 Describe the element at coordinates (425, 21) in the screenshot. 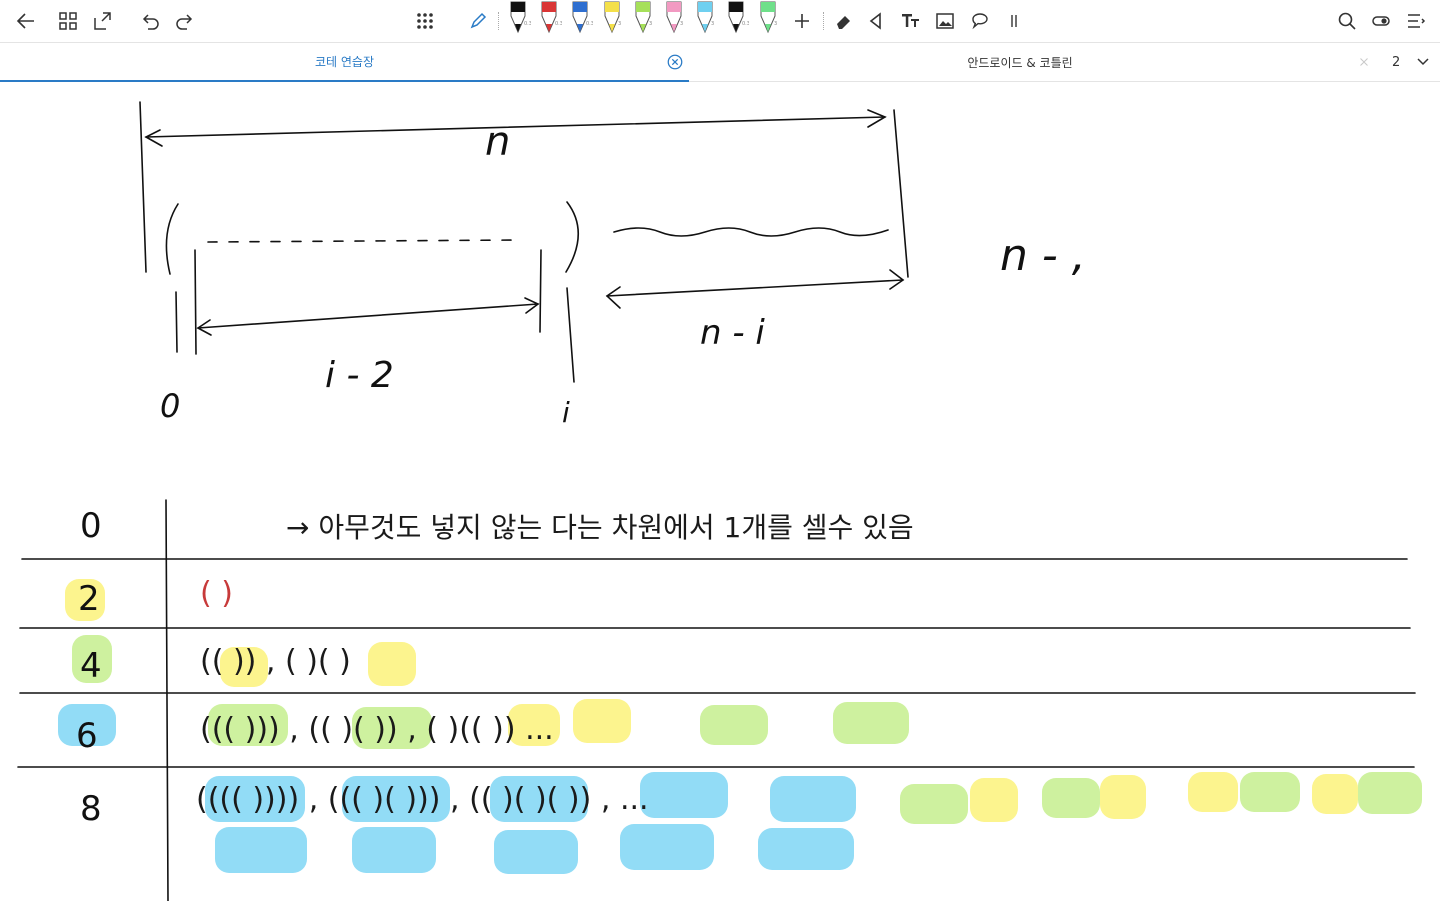

I see `apps-grid-icon` at that location.